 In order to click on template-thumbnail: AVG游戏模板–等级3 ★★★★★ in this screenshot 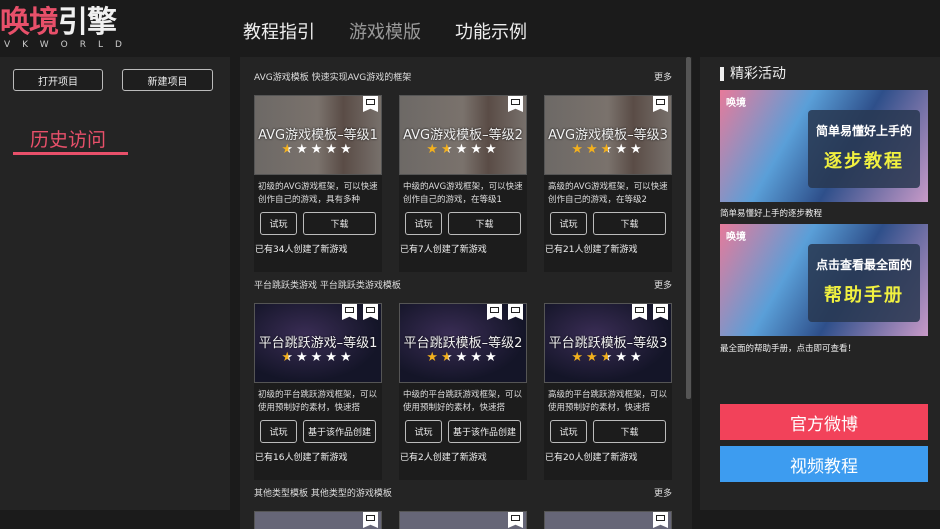, I will do `click(608, 135)`.